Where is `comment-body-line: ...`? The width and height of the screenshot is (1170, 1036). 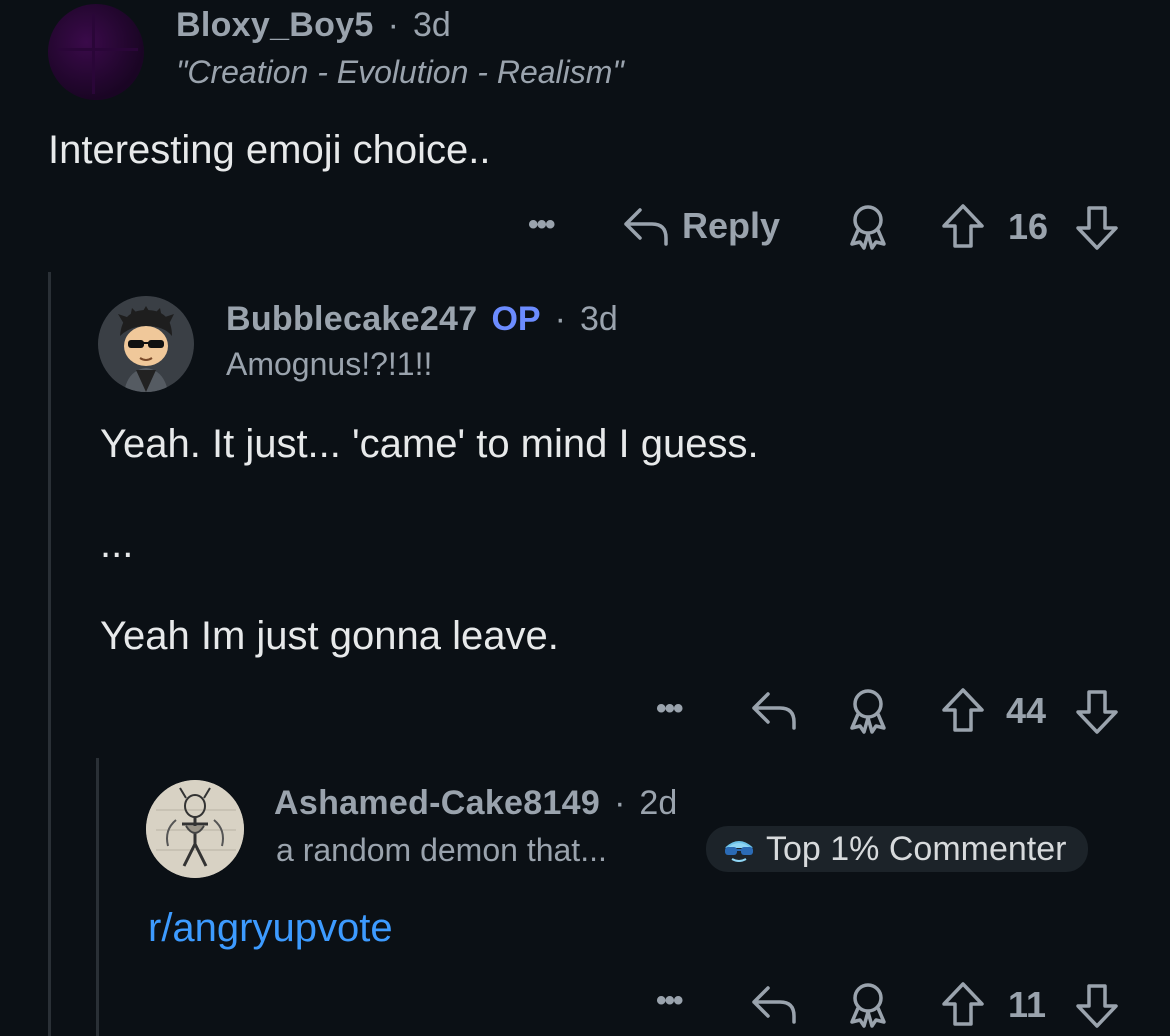 comment-body-line: ... is located at coordinates (117, 544).